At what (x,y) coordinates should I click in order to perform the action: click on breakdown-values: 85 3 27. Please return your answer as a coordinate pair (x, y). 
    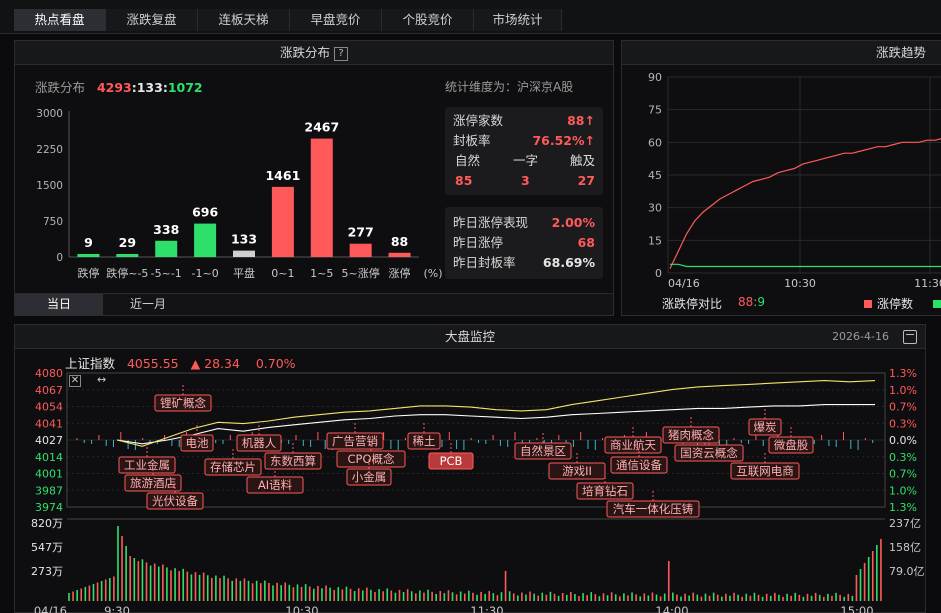
    Looking at the image, I should click on (524, 181).